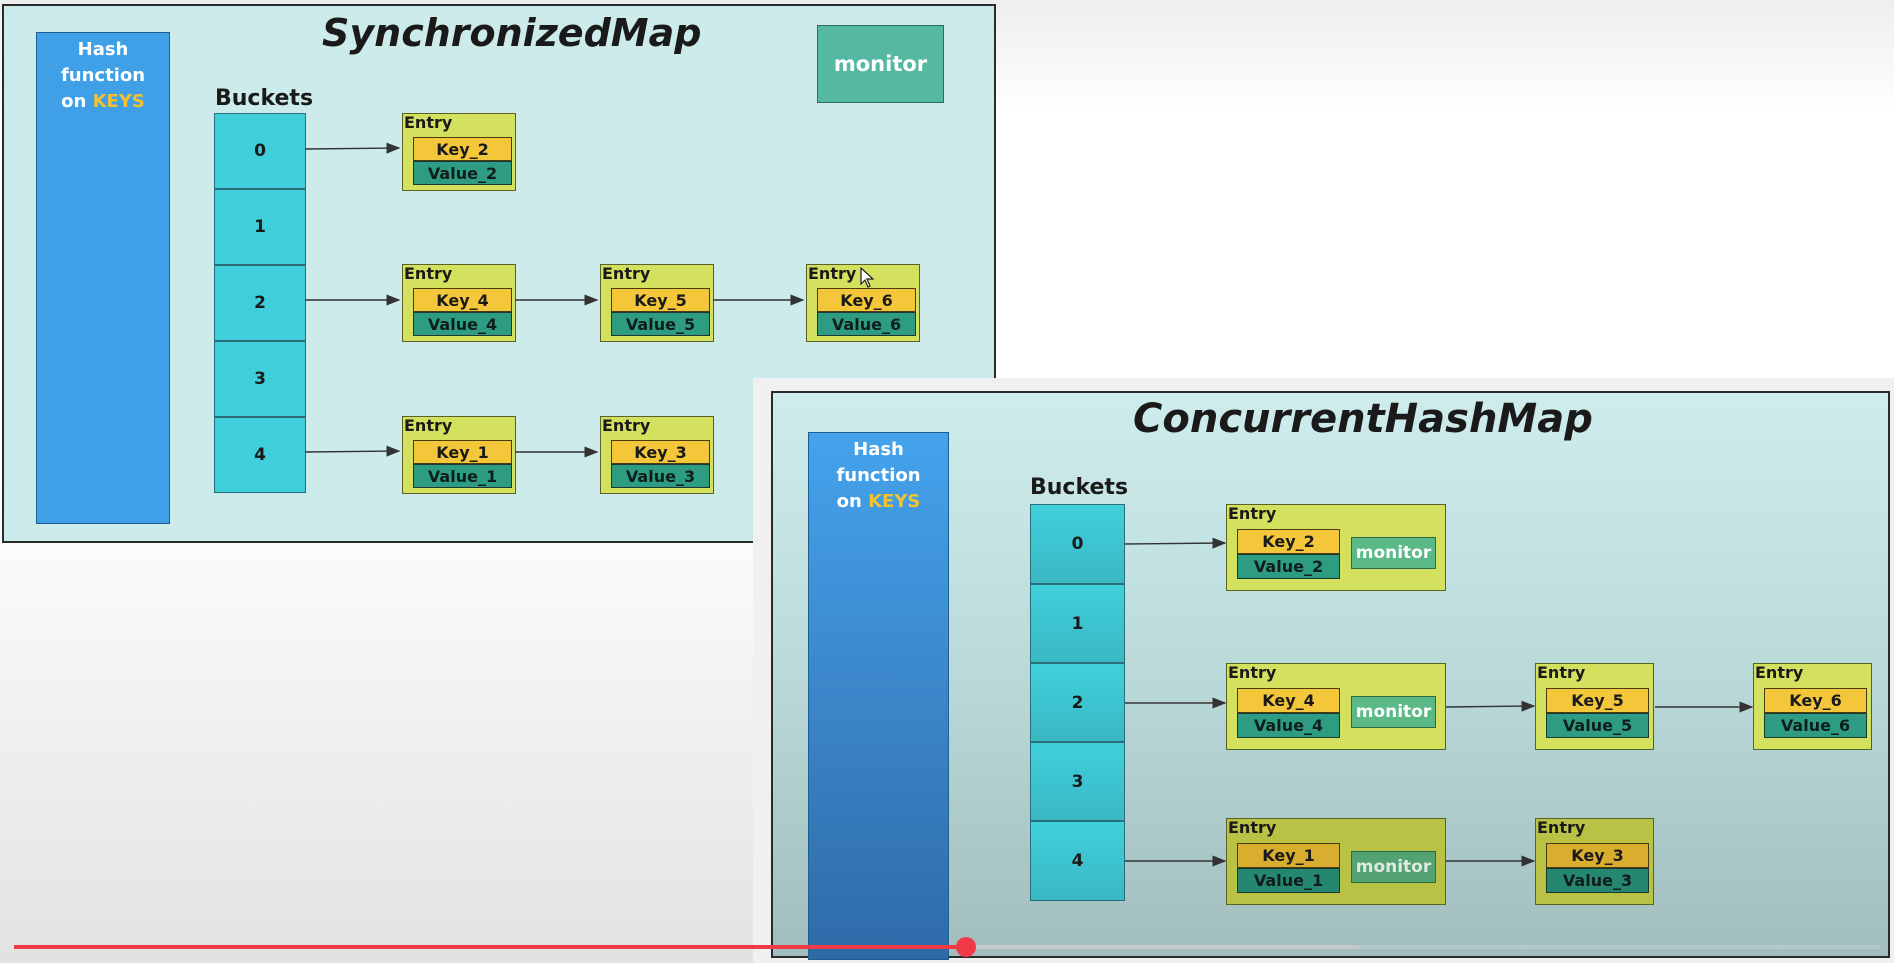  I want to click on entry-key-2: Entry Key_2 Value_2 monitor, so click(1336, 547).